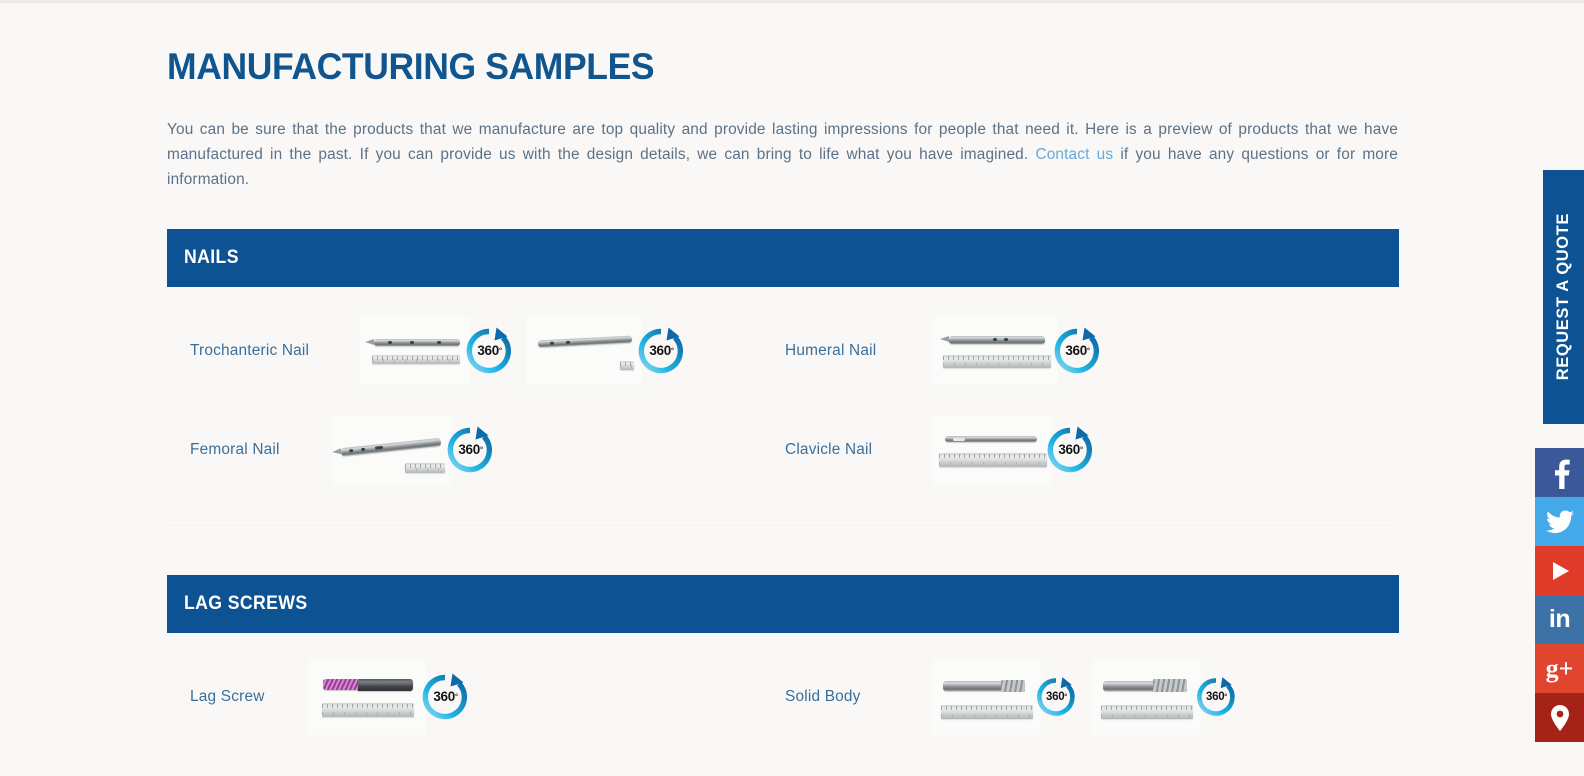  What do you see at coordinates (829, 449) in the screenshot?
I see `product-label: Clavicle Nail` at bounding box center [829, 449].